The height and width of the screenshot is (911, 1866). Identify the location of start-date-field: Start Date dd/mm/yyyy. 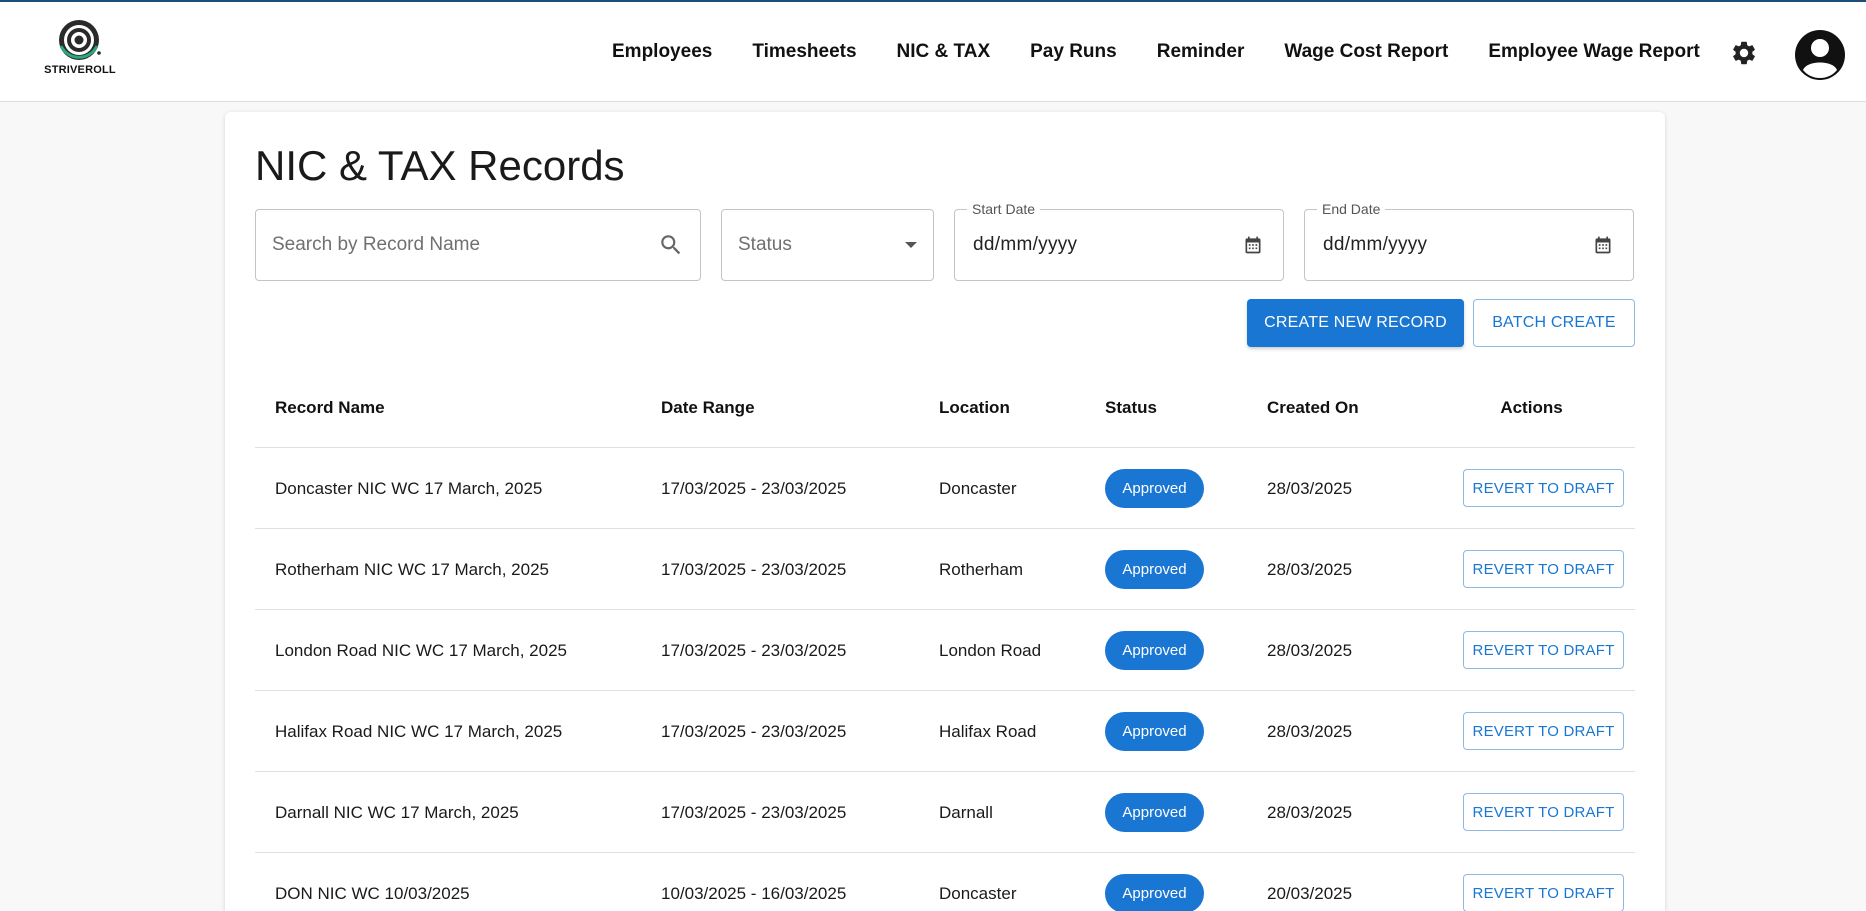
(1119, 241).